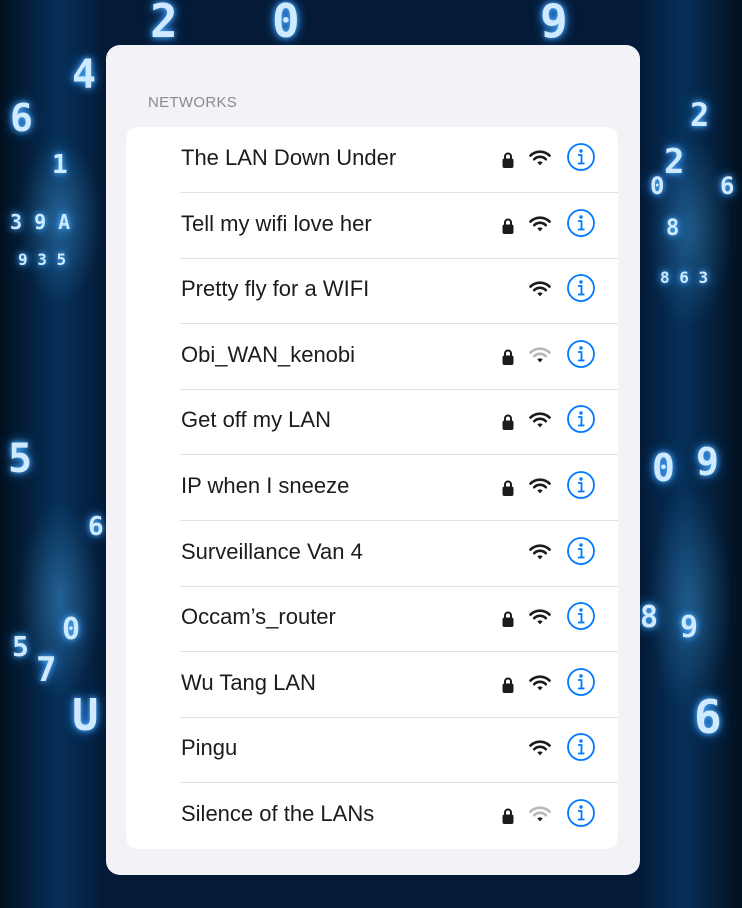 Image resolution: width=742 pixels, height=908 pixels. I want to click on network-name: The LAN Down Under, so click(289, 157).